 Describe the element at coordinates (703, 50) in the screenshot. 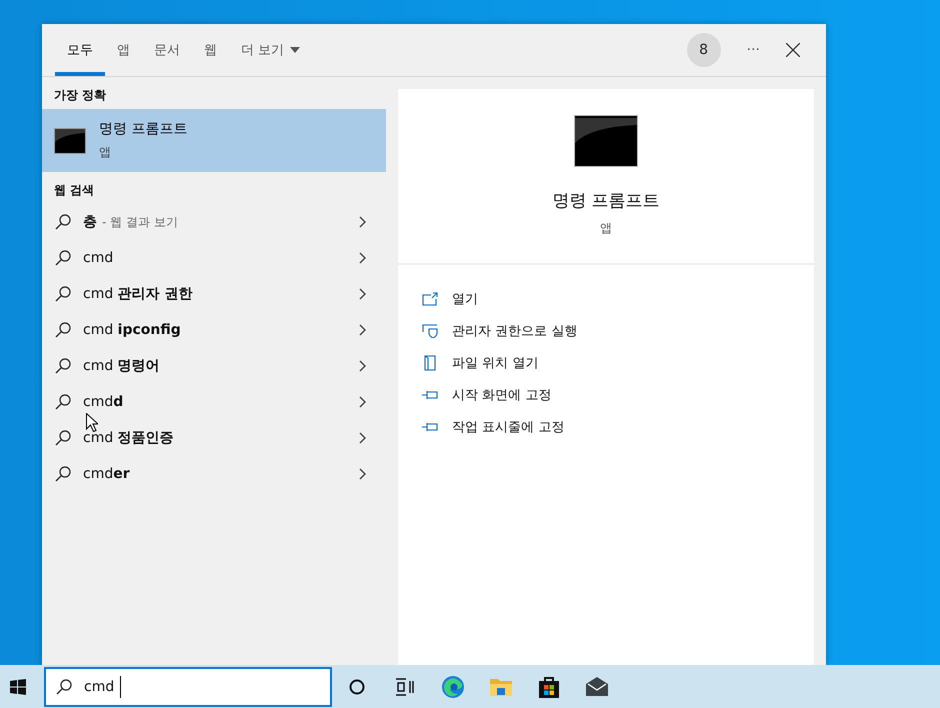

I see `account-badge: 8` at that location.